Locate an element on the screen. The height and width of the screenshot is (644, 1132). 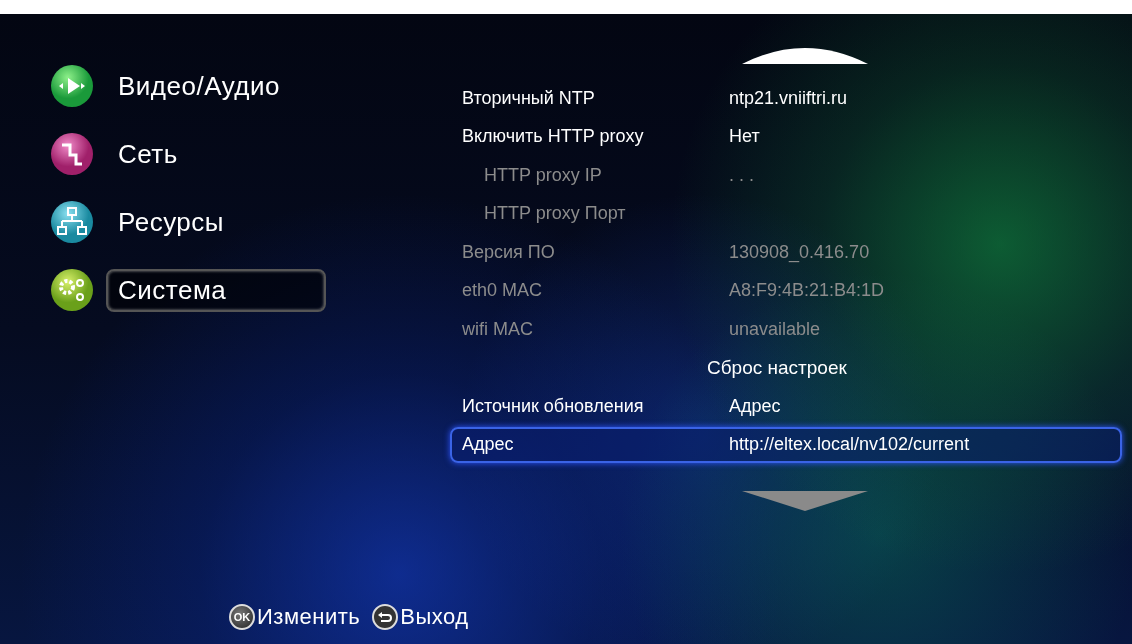
play-icon is located at coordinates (72, 86).